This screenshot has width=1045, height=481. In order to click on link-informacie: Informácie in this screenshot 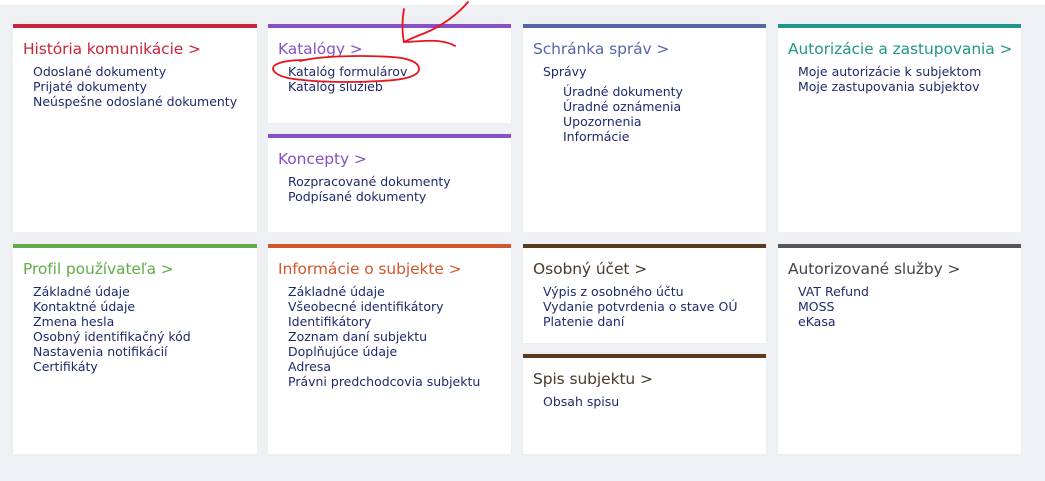, I will do `click(664, 136)`.